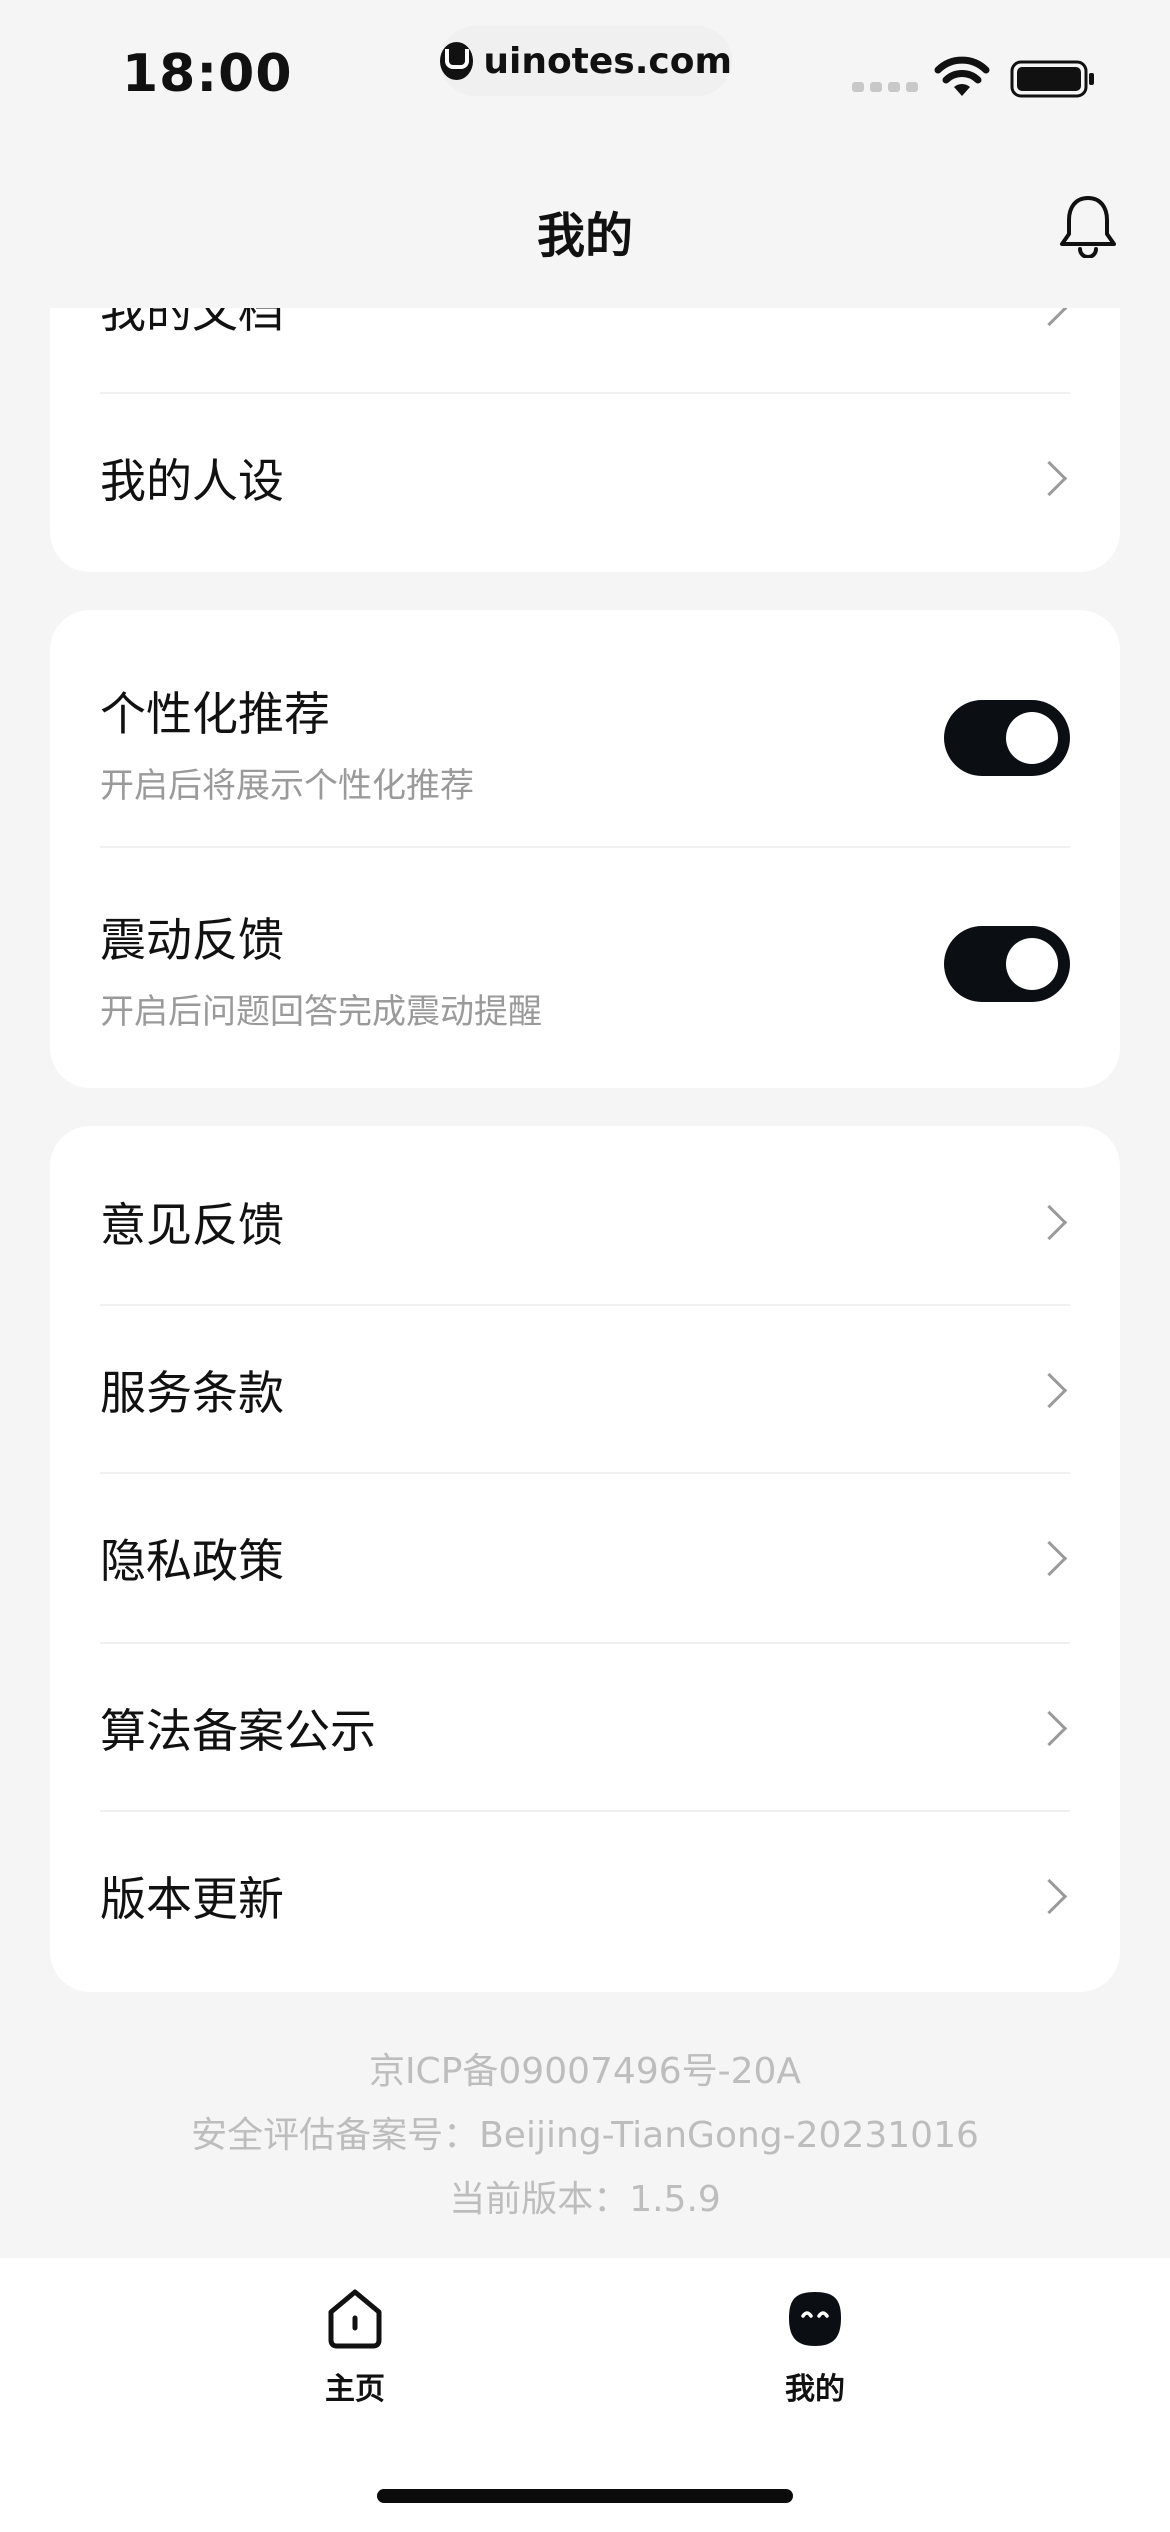  What do you see at coordinates (238, 1731) in the screenshot?
I see `menu-item-label: 算法备案公示` at bounding box center [238, 1731].